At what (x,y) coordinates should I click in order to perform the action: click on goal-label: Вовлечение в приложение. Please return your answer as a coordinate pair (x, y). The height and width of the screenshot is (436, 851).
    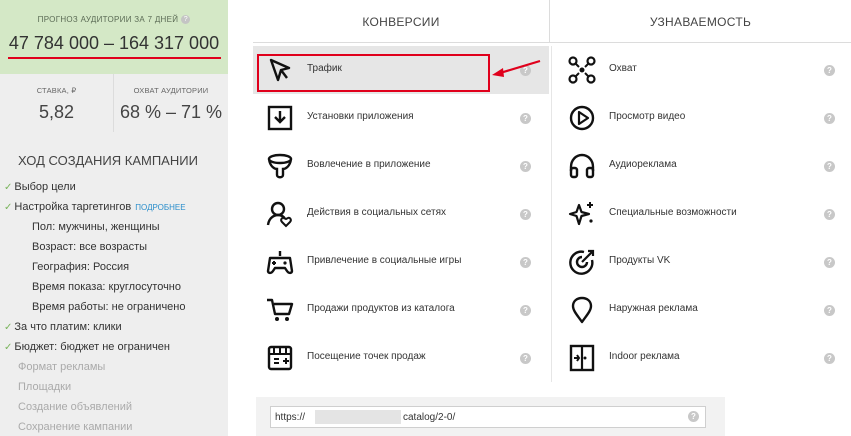
    Looking at the image, I should click on (369, 164).